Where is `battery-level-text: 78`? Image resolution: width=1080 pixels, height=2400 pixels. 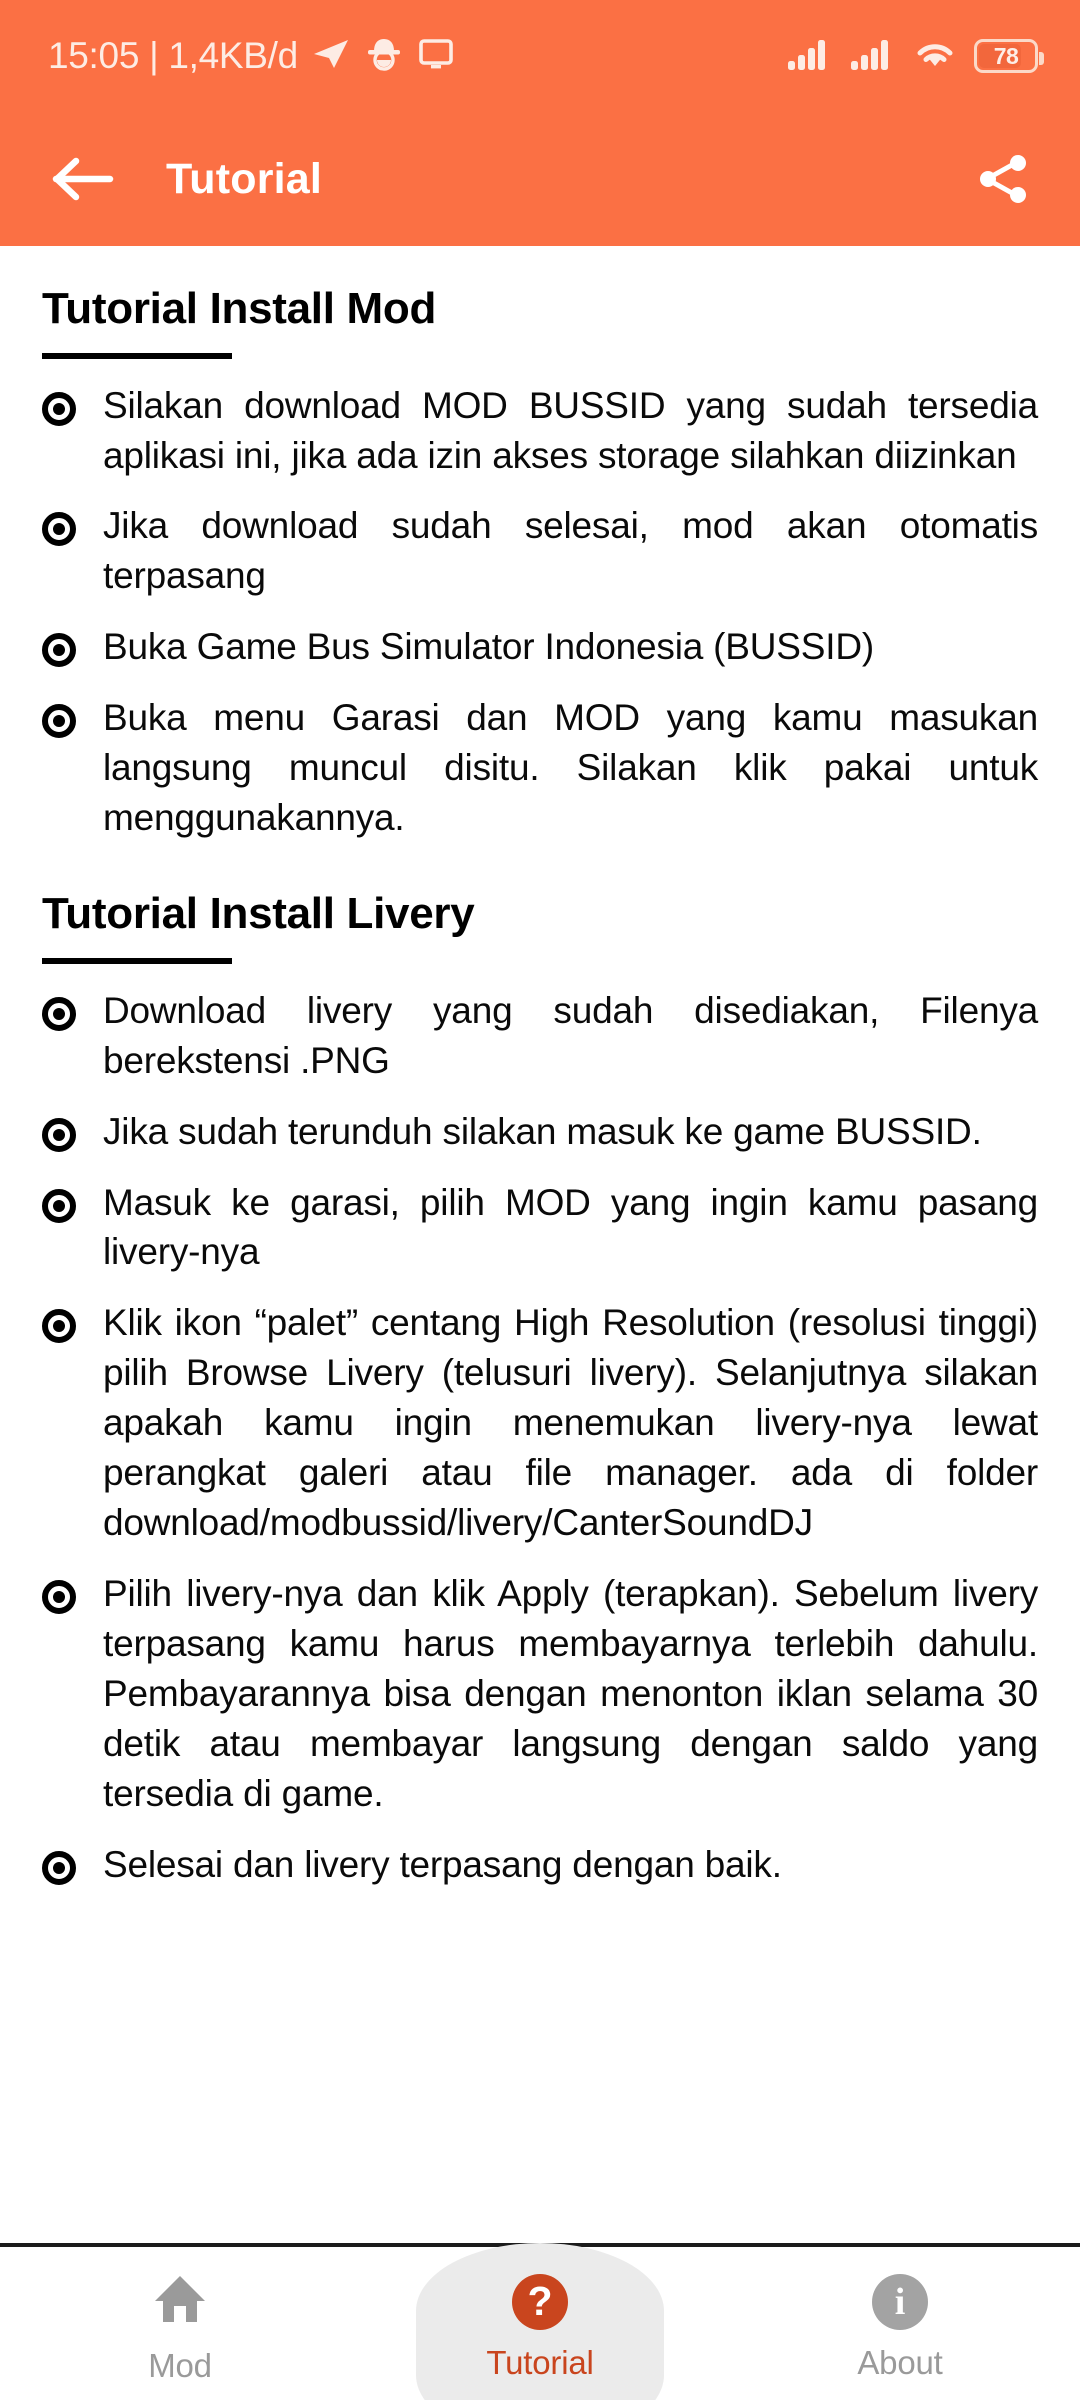 battery-level-text: 78 is located at coordinates (1006, 55).